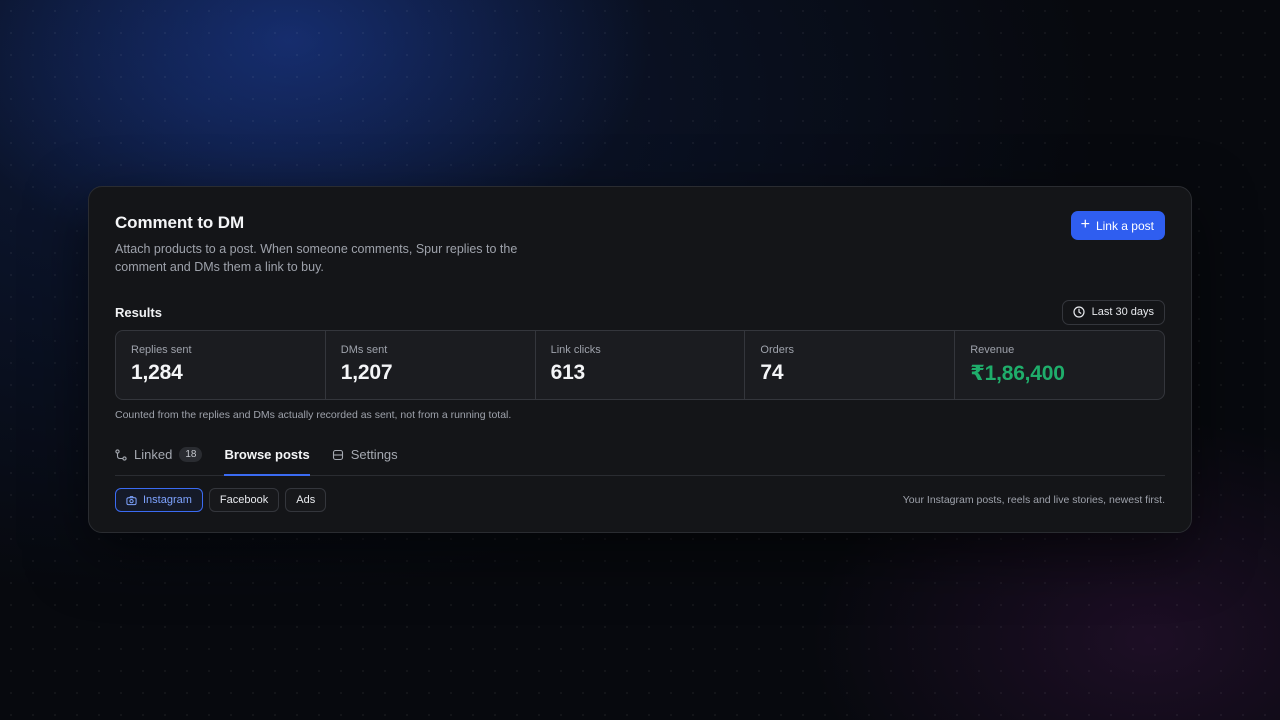  What do you see at coordinates (167, 500) in the screenshot?
I see `chip-label: Instagram` at bounding box center [167, 500].